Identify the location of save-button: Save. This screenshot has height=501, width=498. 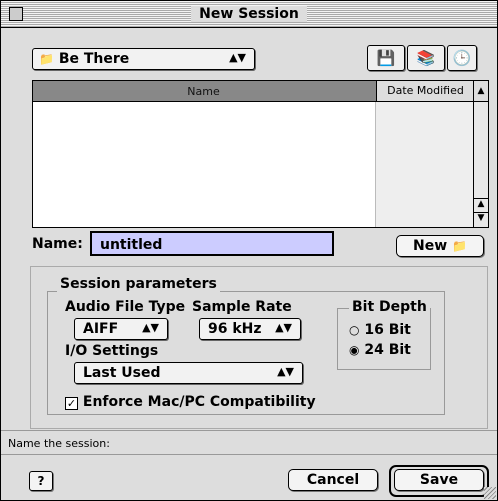
(439, 480).